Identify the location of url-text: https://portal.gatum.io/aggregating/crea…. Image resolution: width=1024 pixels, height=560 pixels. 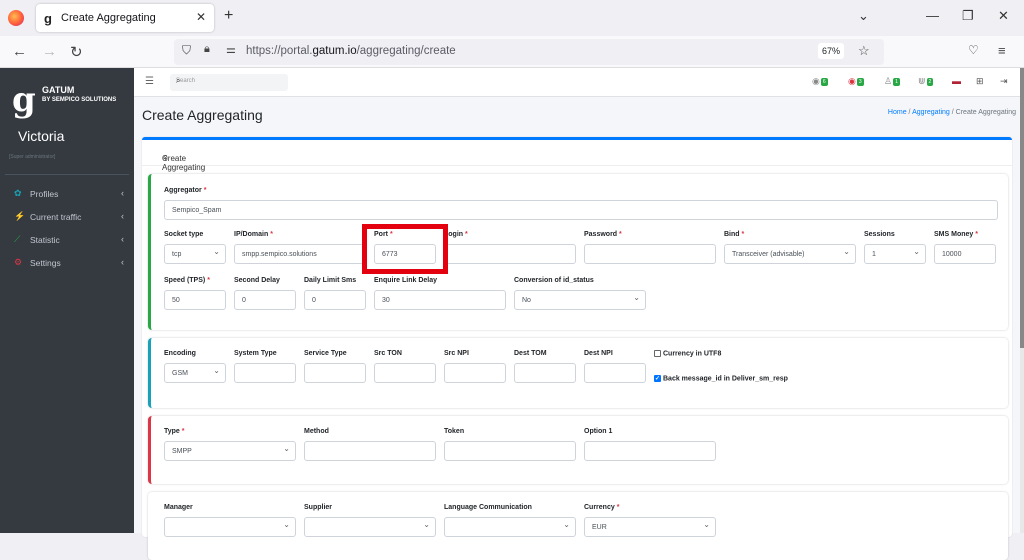
(351, 51).